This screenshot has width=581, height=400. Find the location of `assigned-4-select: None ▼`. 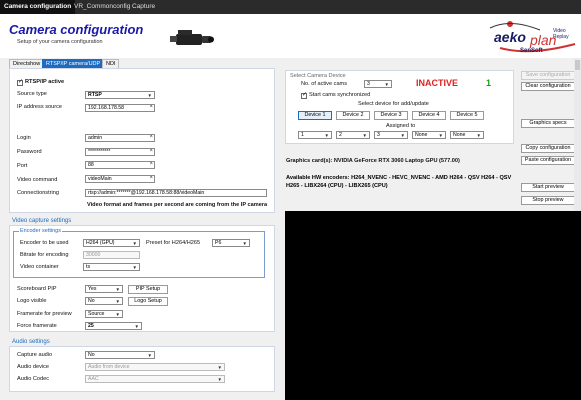

assigned-4-select: None ▼ is located at coordinates (429, 135).